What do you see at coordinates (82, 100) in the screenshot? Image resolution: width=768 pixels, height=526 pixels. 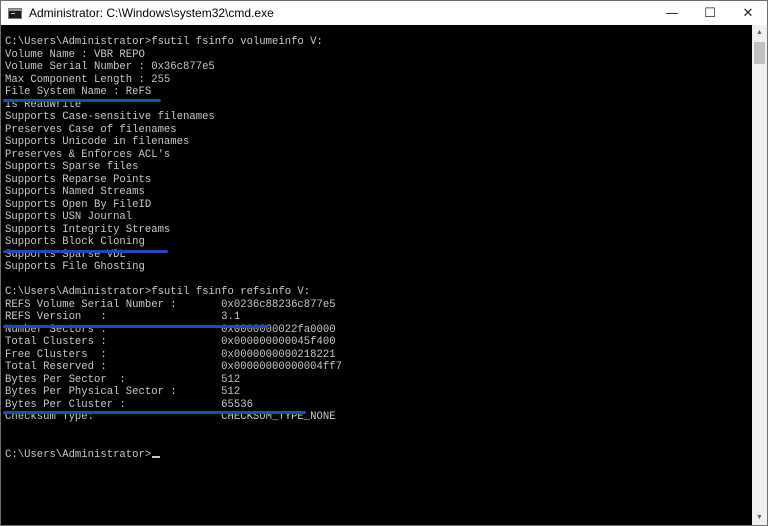 I see `annotation-underline-file-system-name` at bounding box center [82, 100].